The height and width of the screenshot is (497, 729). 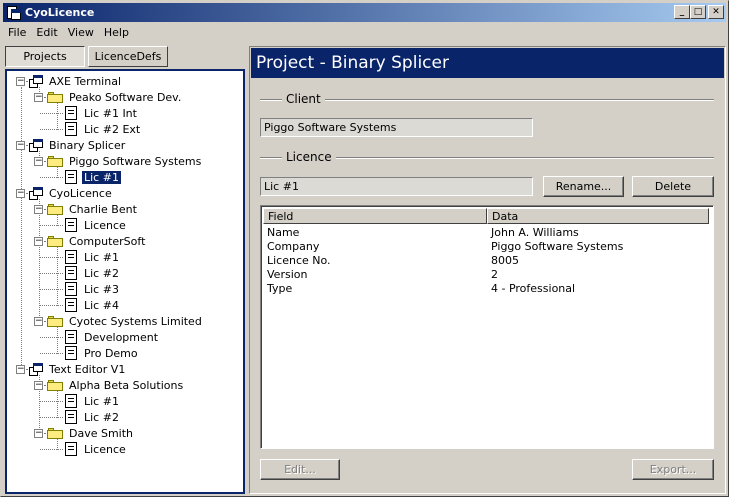 What do you see at coordinates (93, 305) in the screenshot?
I see `tree-node-doc: Lic #4` at bounding box center [93, 305].